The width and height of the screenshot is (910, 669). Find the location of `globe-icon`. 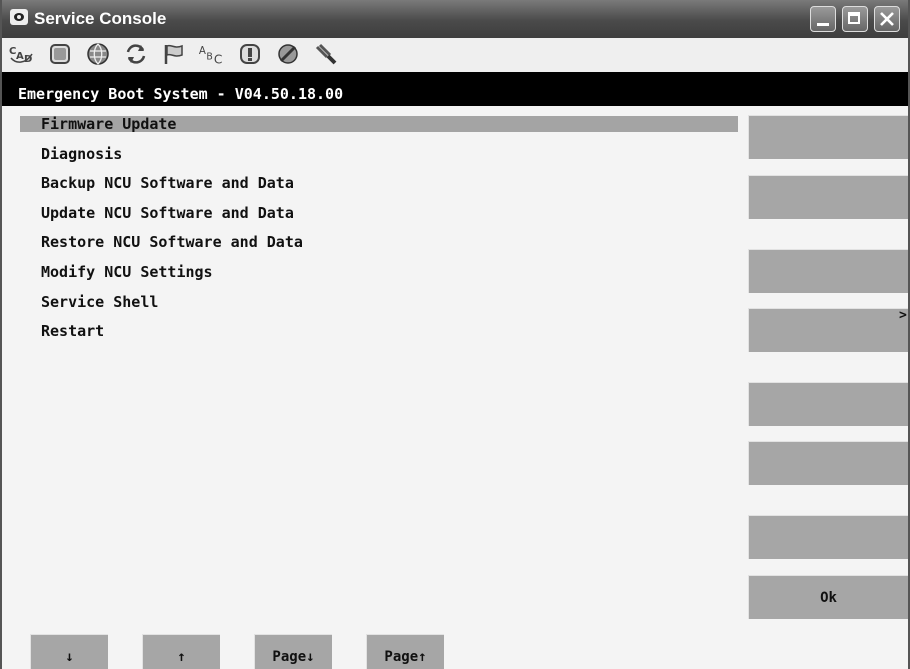

globe-icon is located at coordinates (98, 54).